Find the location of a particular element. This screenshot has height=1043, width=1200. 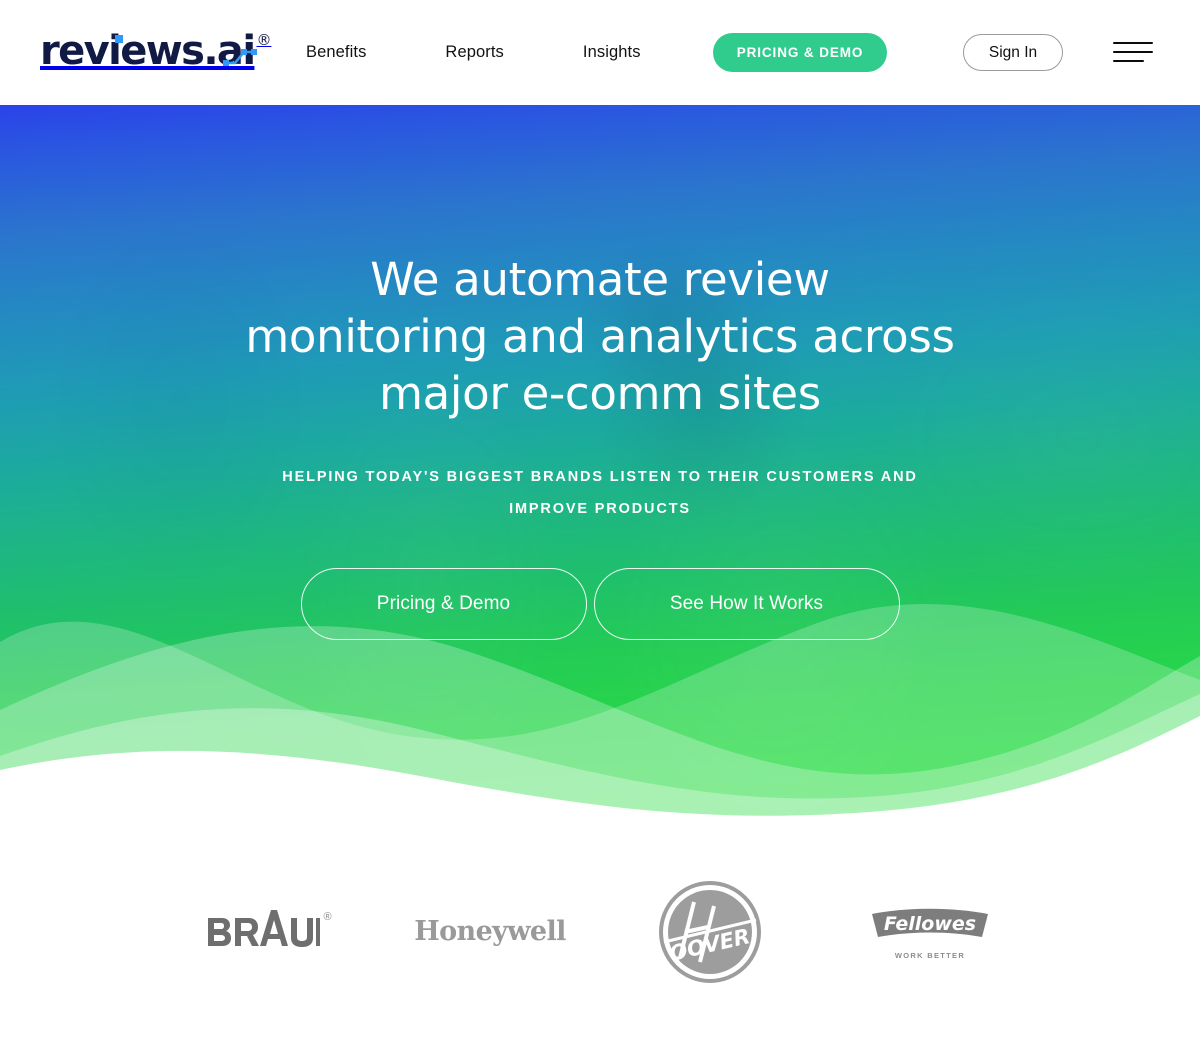

braun-wordmark-icon is located at coordinates (264, 928).